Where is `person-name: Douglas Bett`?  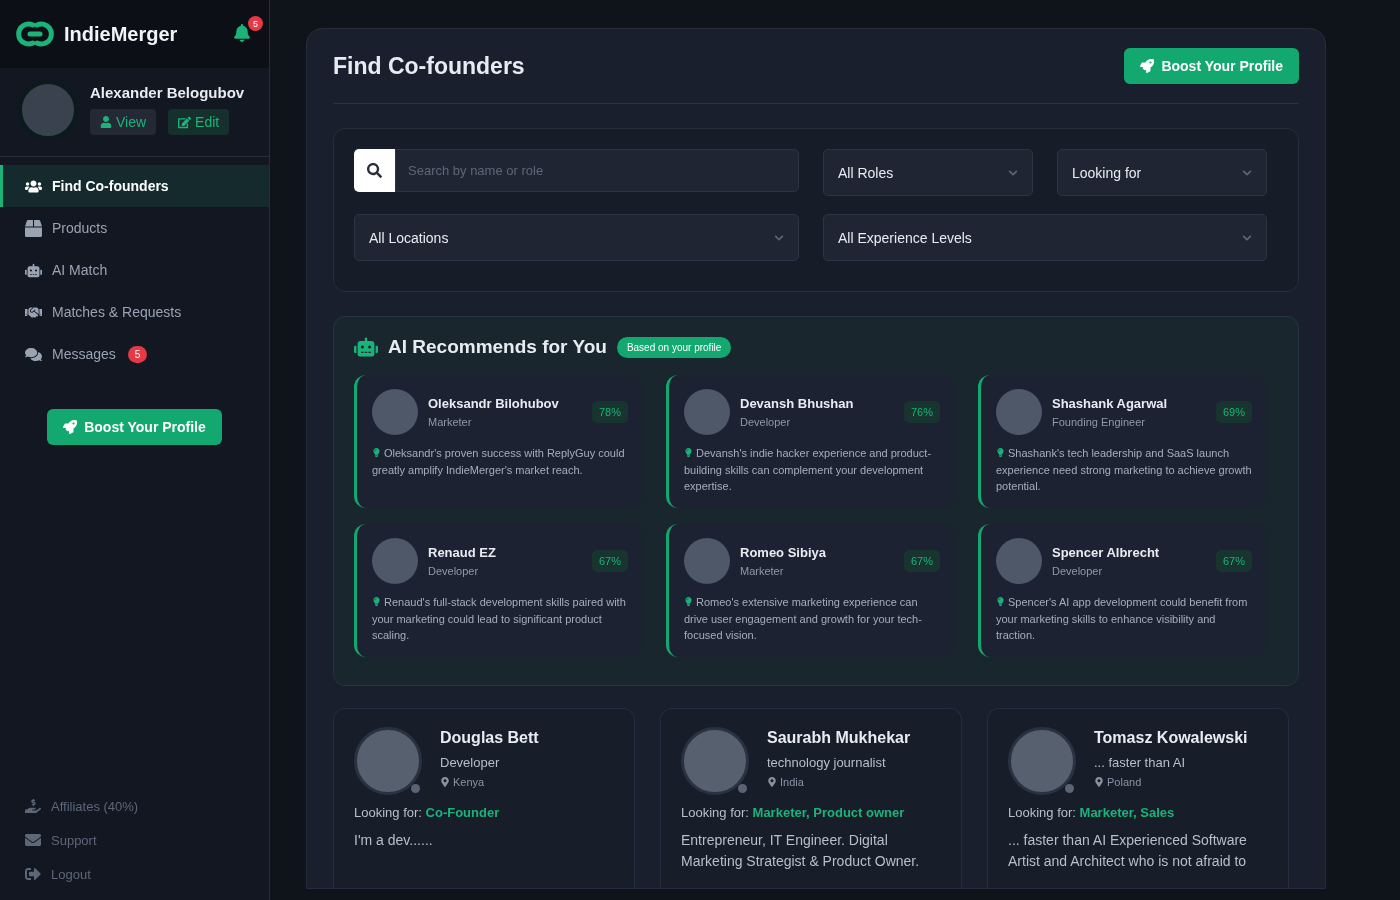 person-name: Douglas Bett is located at coordinates (489, 738).